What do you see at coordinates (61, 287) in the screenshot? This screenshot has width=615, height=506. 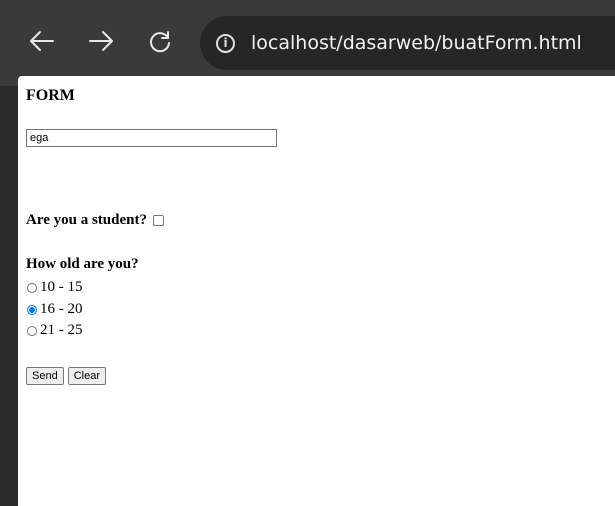 I see `age-option-label: 10 - 15` at bounding box center [61, 287].